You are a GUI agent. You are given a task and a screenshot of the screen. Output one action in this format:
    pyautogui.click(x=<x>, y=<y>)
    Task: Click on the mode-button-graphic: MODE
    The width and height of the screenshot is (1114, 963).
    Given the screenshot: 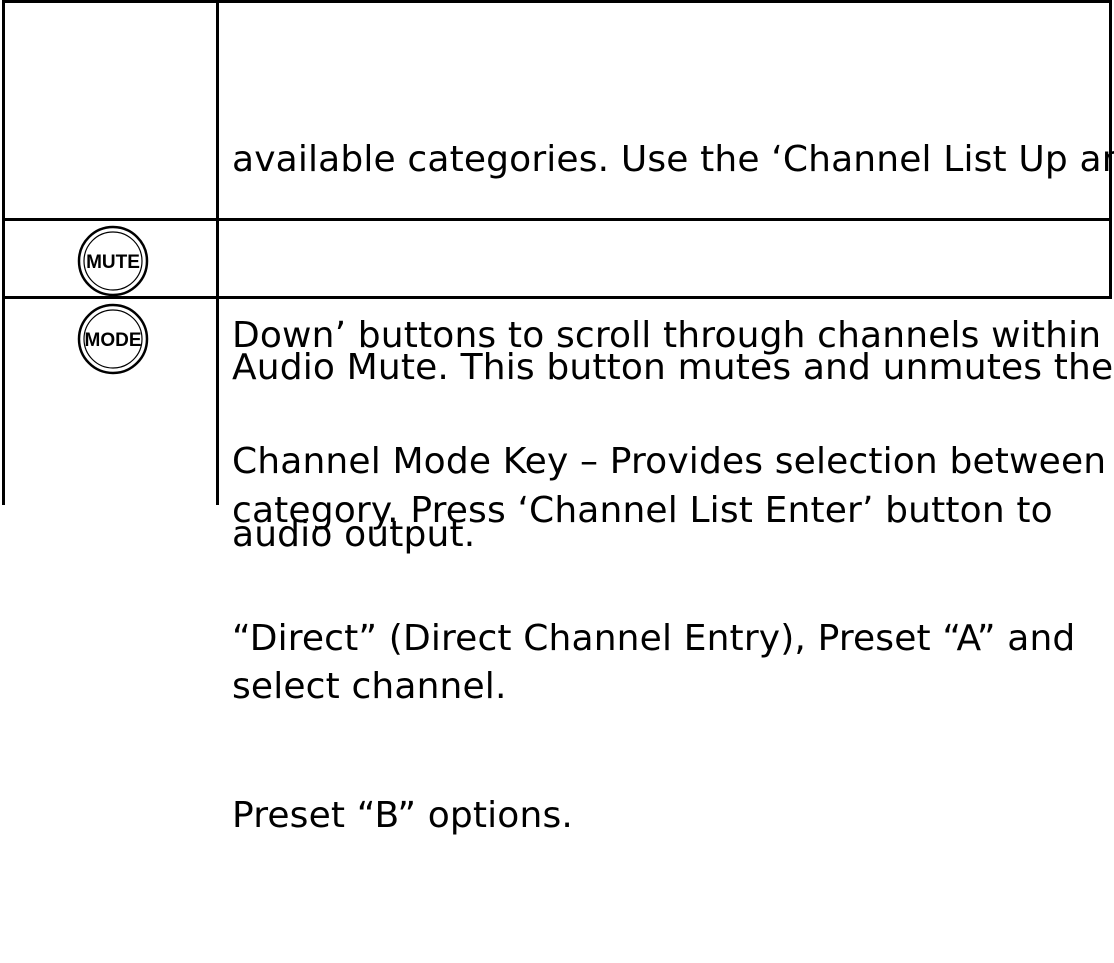 What is the action you would take?
    pyautogui.click(x=113, y=339)
    